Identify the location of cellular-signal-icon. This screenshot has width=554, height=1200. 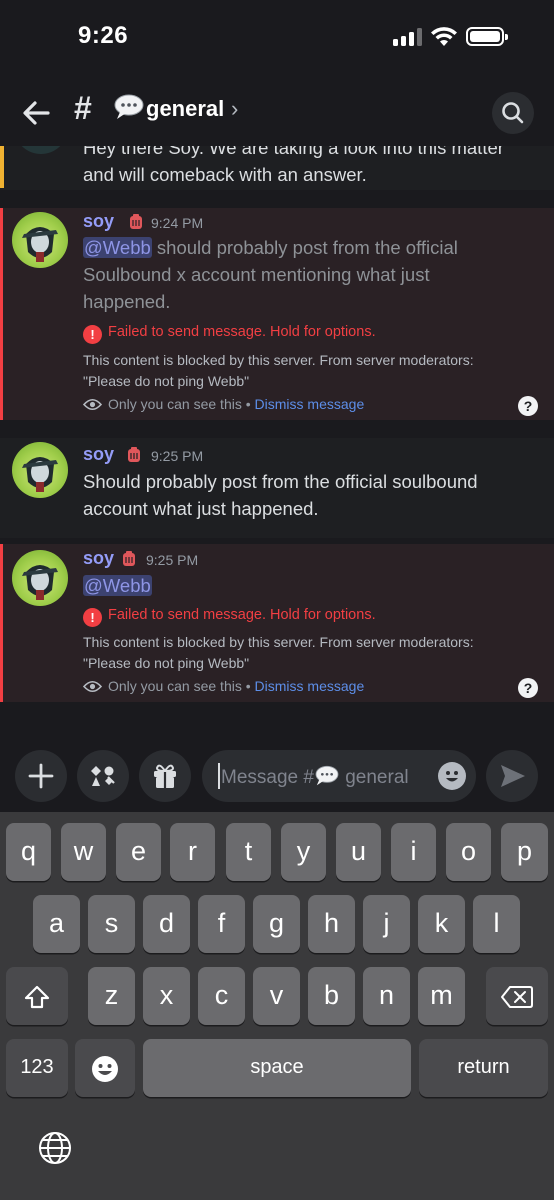
(408, 37).